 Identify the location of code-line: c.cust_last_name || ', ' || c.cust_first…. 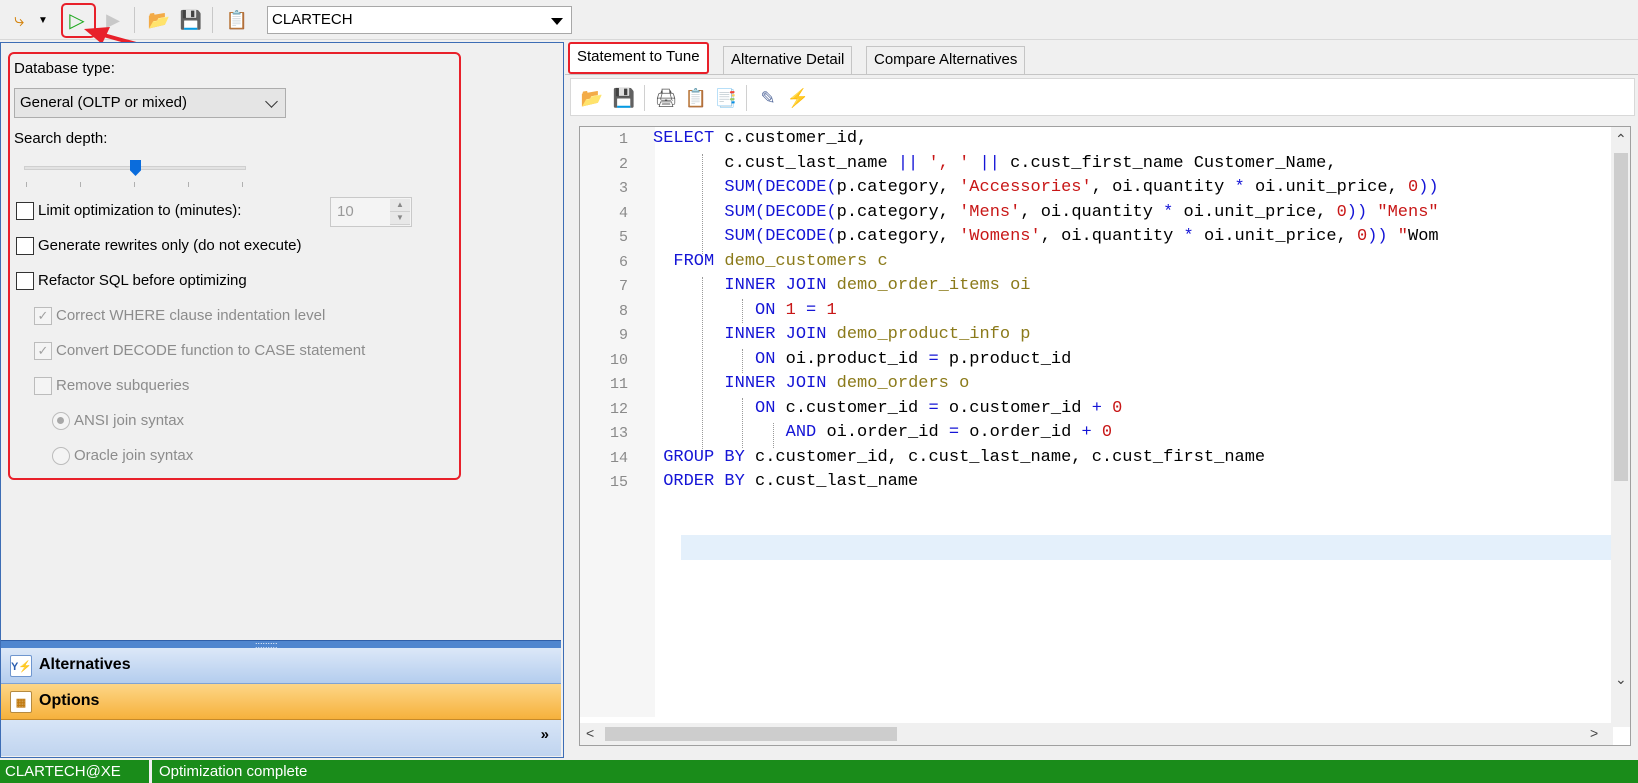
(994, 163).